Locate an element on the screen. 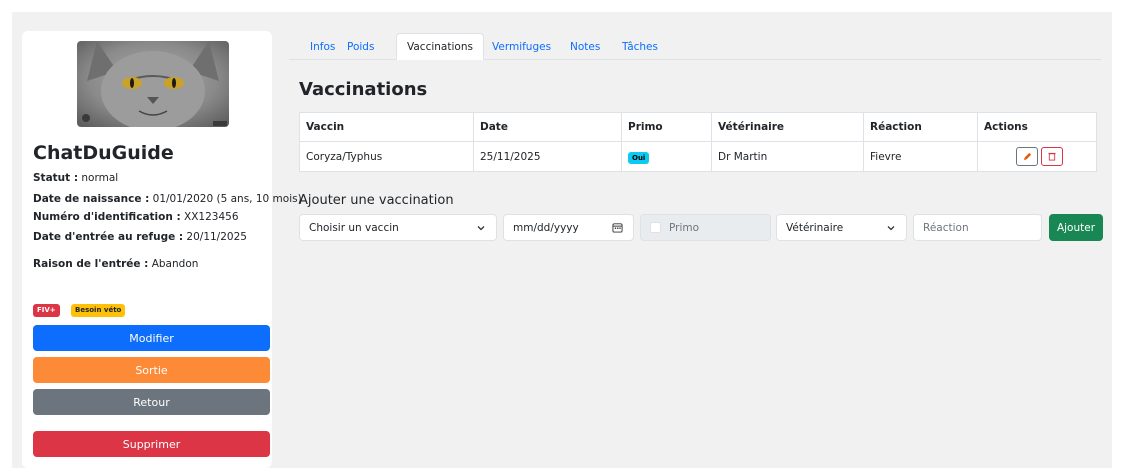 This screenshot has height=468, width=1124. tab-infos: Infos is located at coordinates (322, 46).